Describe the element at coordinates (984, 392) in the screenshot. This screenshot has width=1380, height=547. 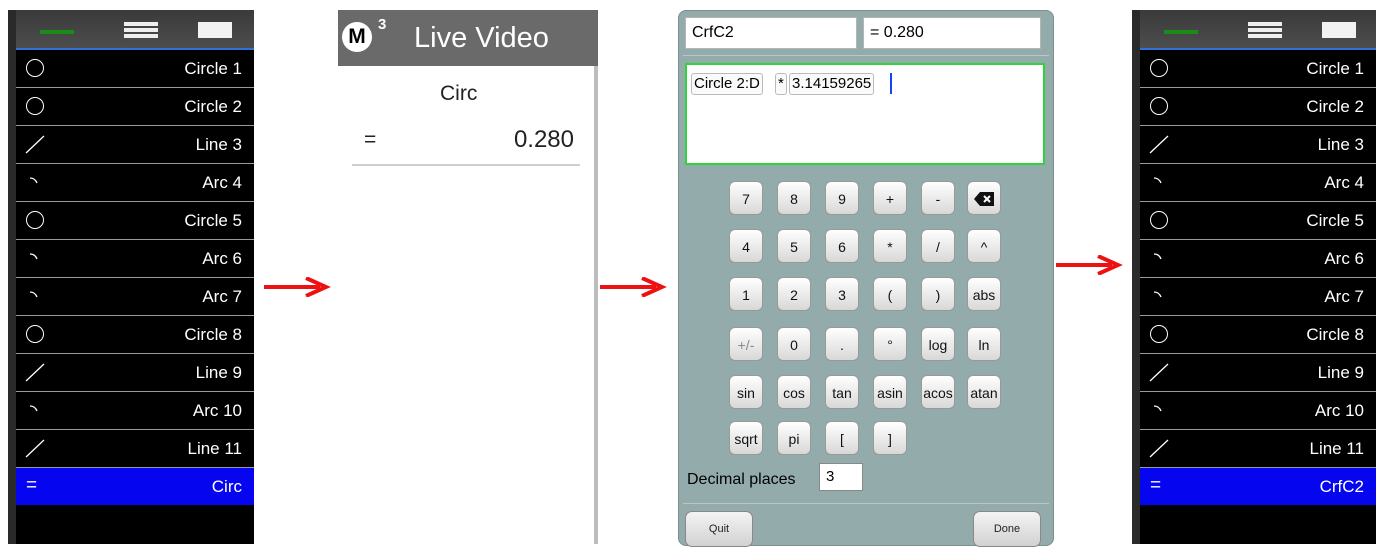
I see `key-atan: atan` at that location.